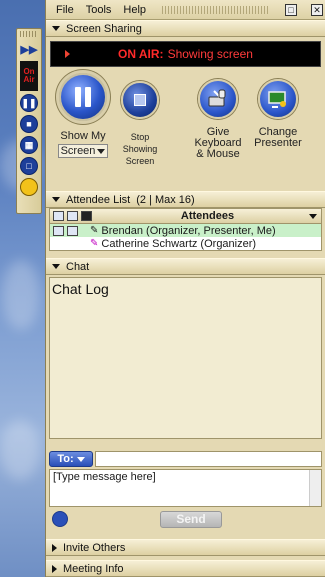 This screenshot has height=577, width=325. Describe the element at coordinates (218, 129) in the screenshot. I see `give-keyboard-mouse-tool: Give Keyboard & Mouse` at that location.